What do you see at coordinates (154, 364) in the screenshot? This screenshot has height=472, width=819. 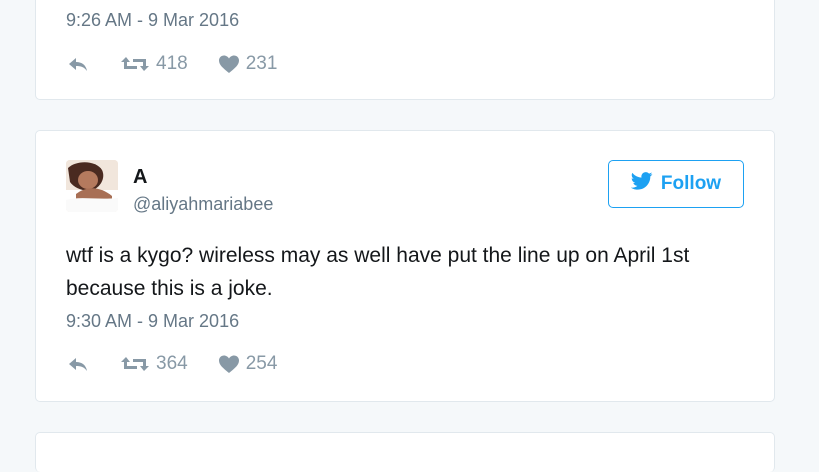 I see `retweet-button: 364` at bounding box center [154, 364].